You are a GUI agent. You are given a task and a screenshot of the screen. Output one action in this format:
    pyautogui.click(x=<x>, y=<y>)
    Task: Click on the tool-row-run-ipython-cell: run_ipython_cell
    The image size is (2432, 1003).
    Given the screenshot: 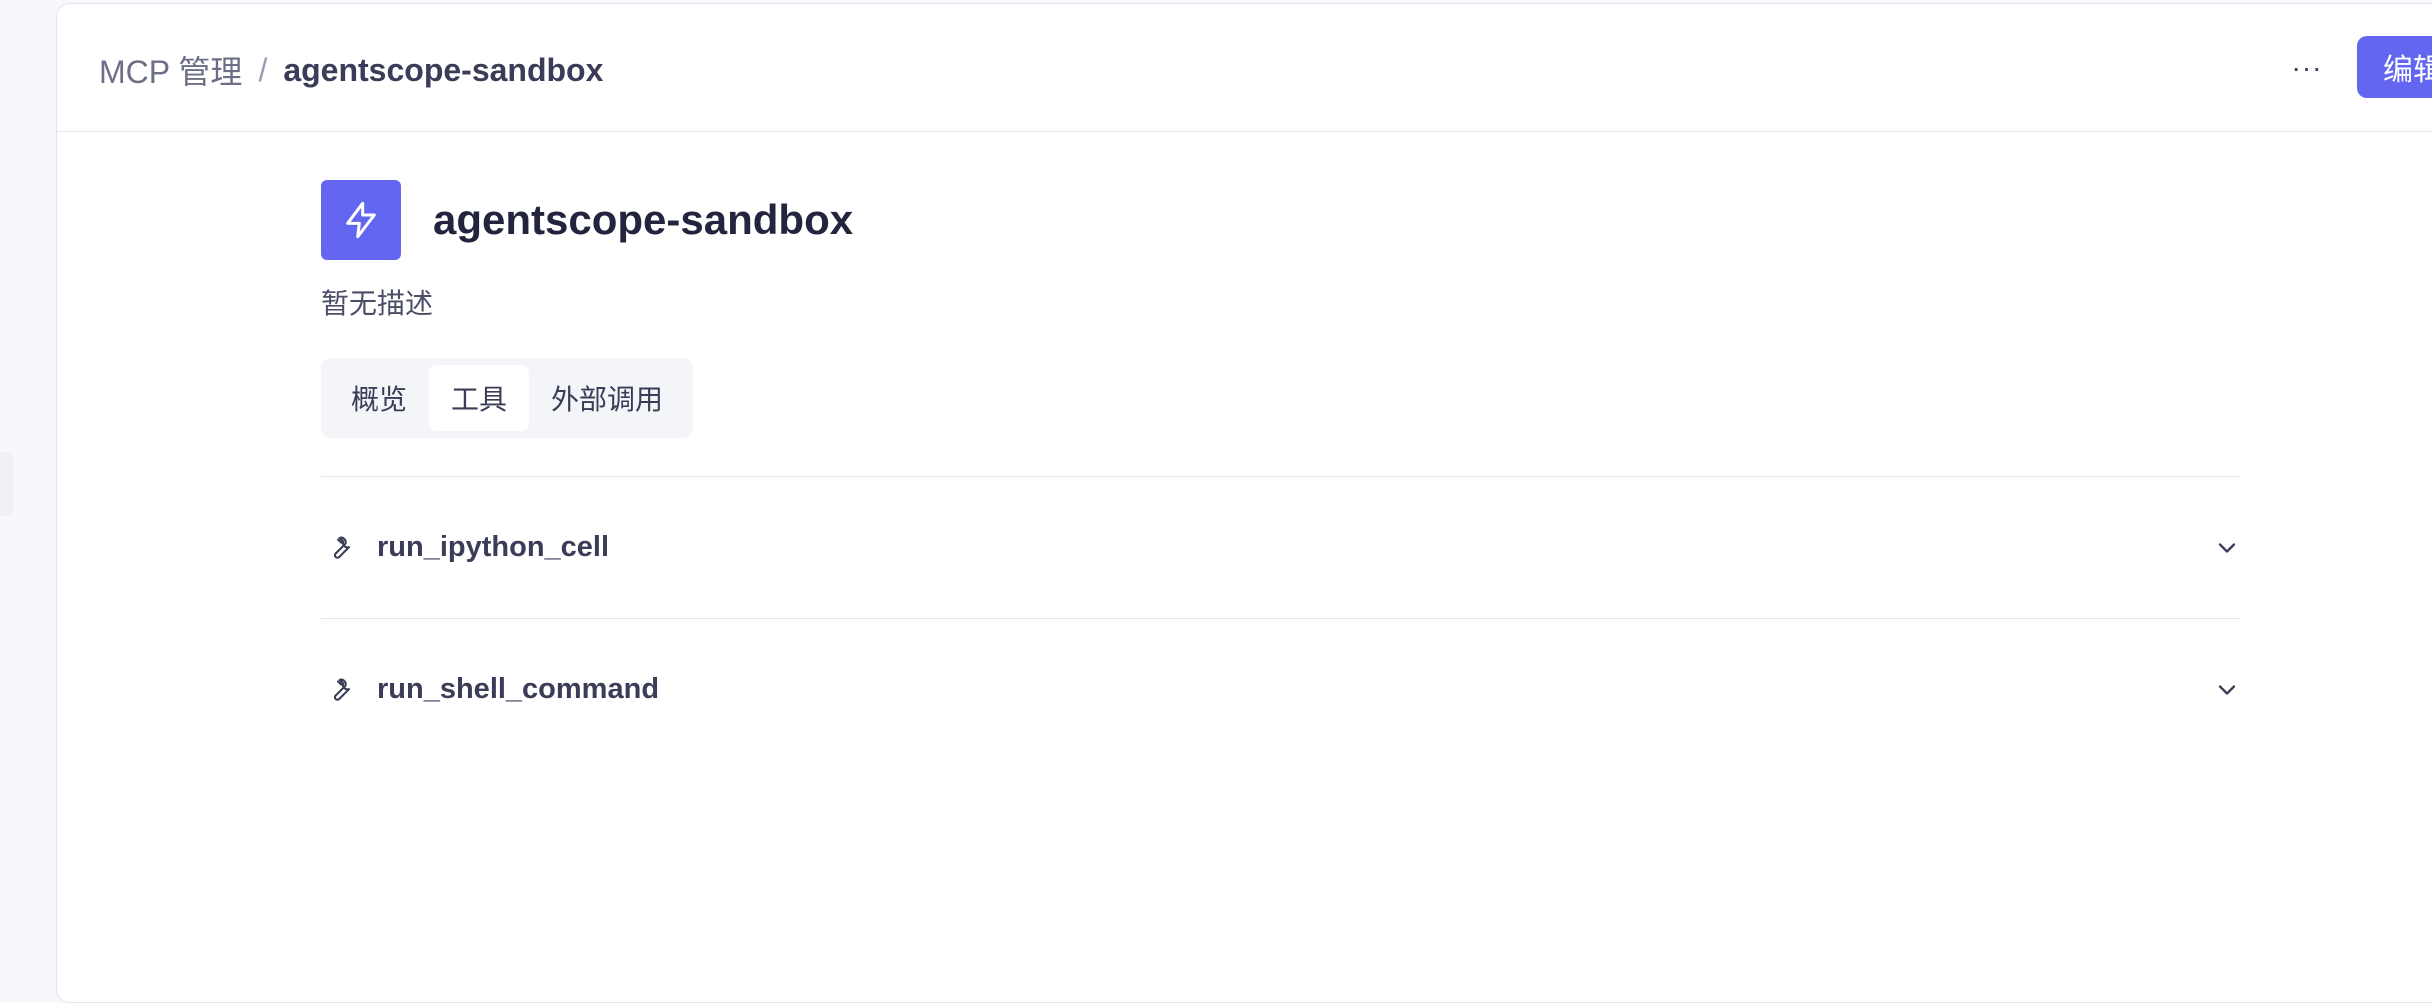 What is the action you would take?
    pyautogui.click(x=1281, y=548)
    